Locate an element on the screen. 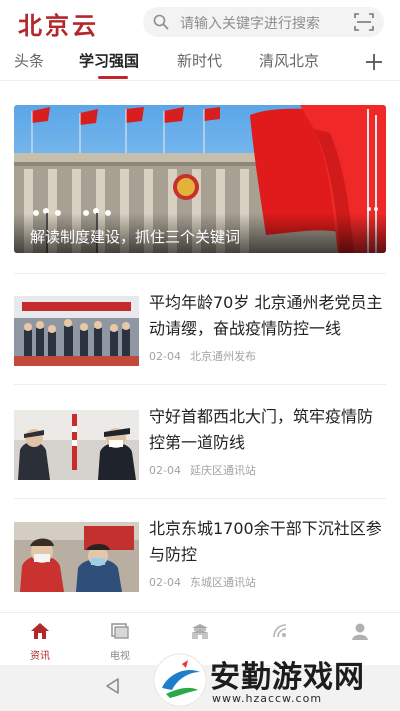 This screenshot has height=711, width=400. watermark-url: www.hzaccw.com is located at coordinates (267, 698).